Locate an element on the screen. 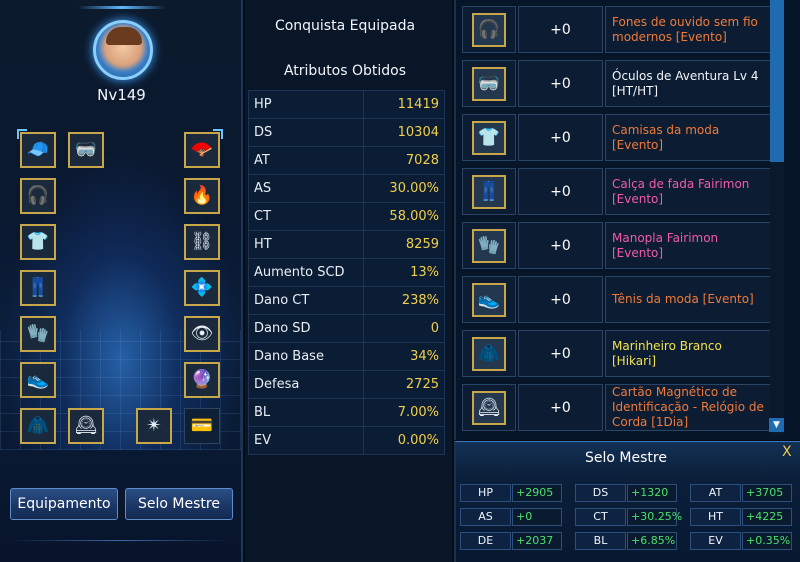 This screenshot has height=562, width=800. avatar is located at coordinates (123, 50).